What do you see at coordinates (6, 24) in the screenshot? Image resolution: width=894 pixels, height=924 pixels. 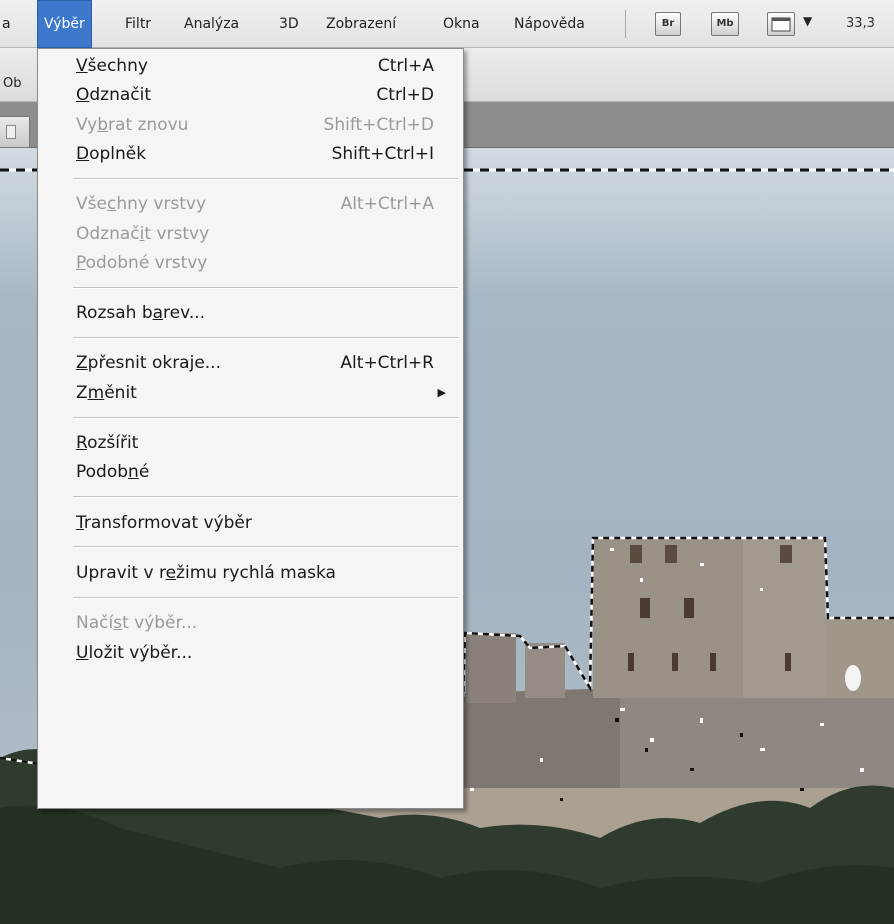 I see `menu-image-truncated: a` at bounding box center [6, 24].